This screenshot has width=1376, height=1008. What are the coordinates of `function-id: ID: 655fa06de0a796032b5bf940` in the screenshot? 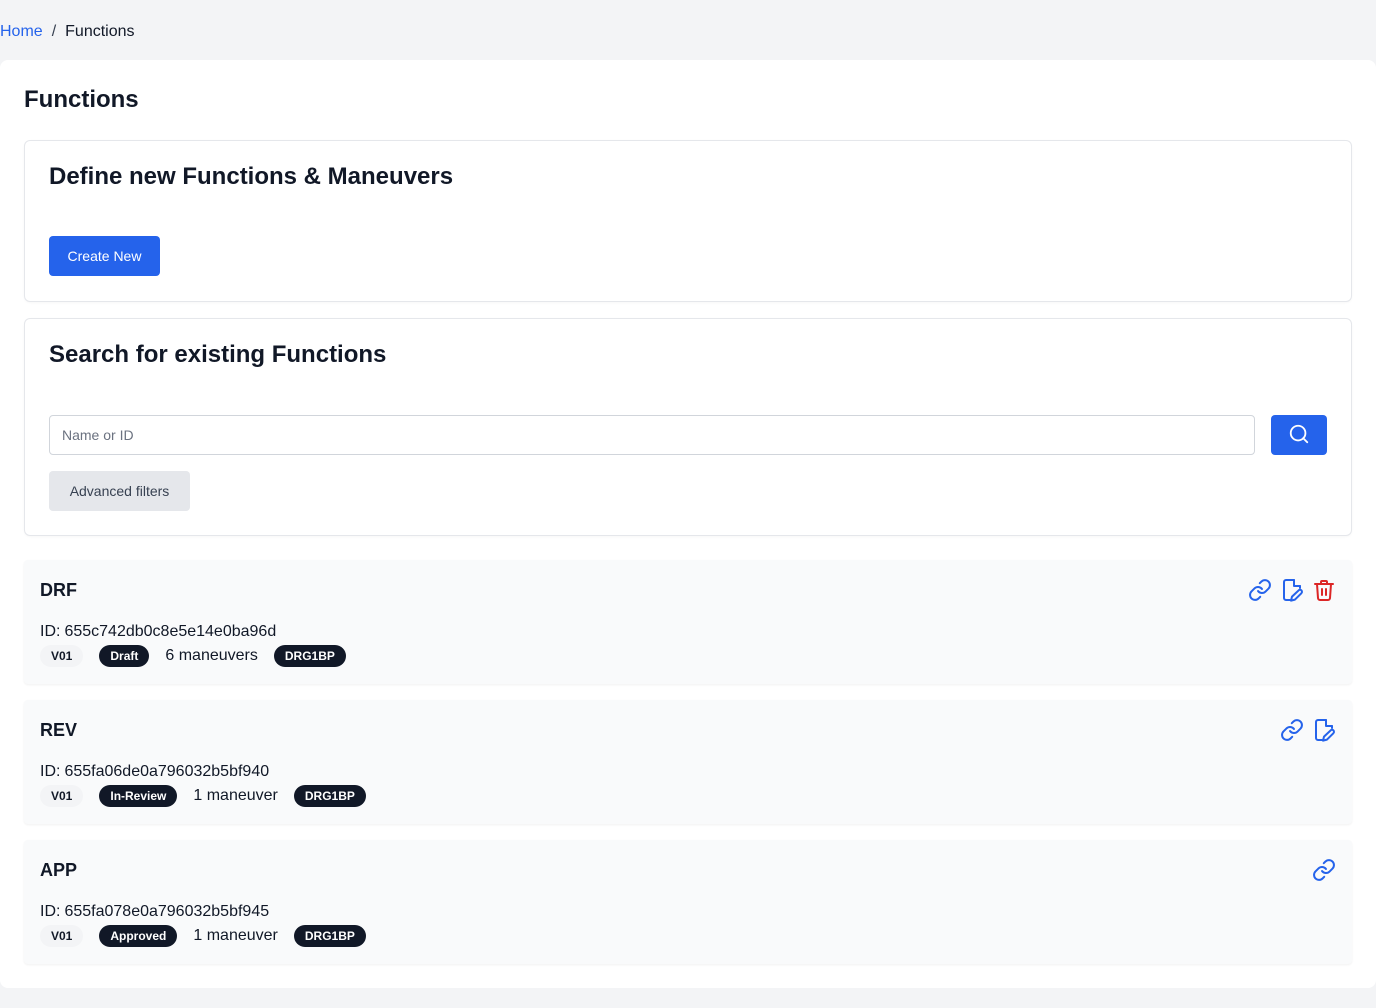 It's located at (154, 772).